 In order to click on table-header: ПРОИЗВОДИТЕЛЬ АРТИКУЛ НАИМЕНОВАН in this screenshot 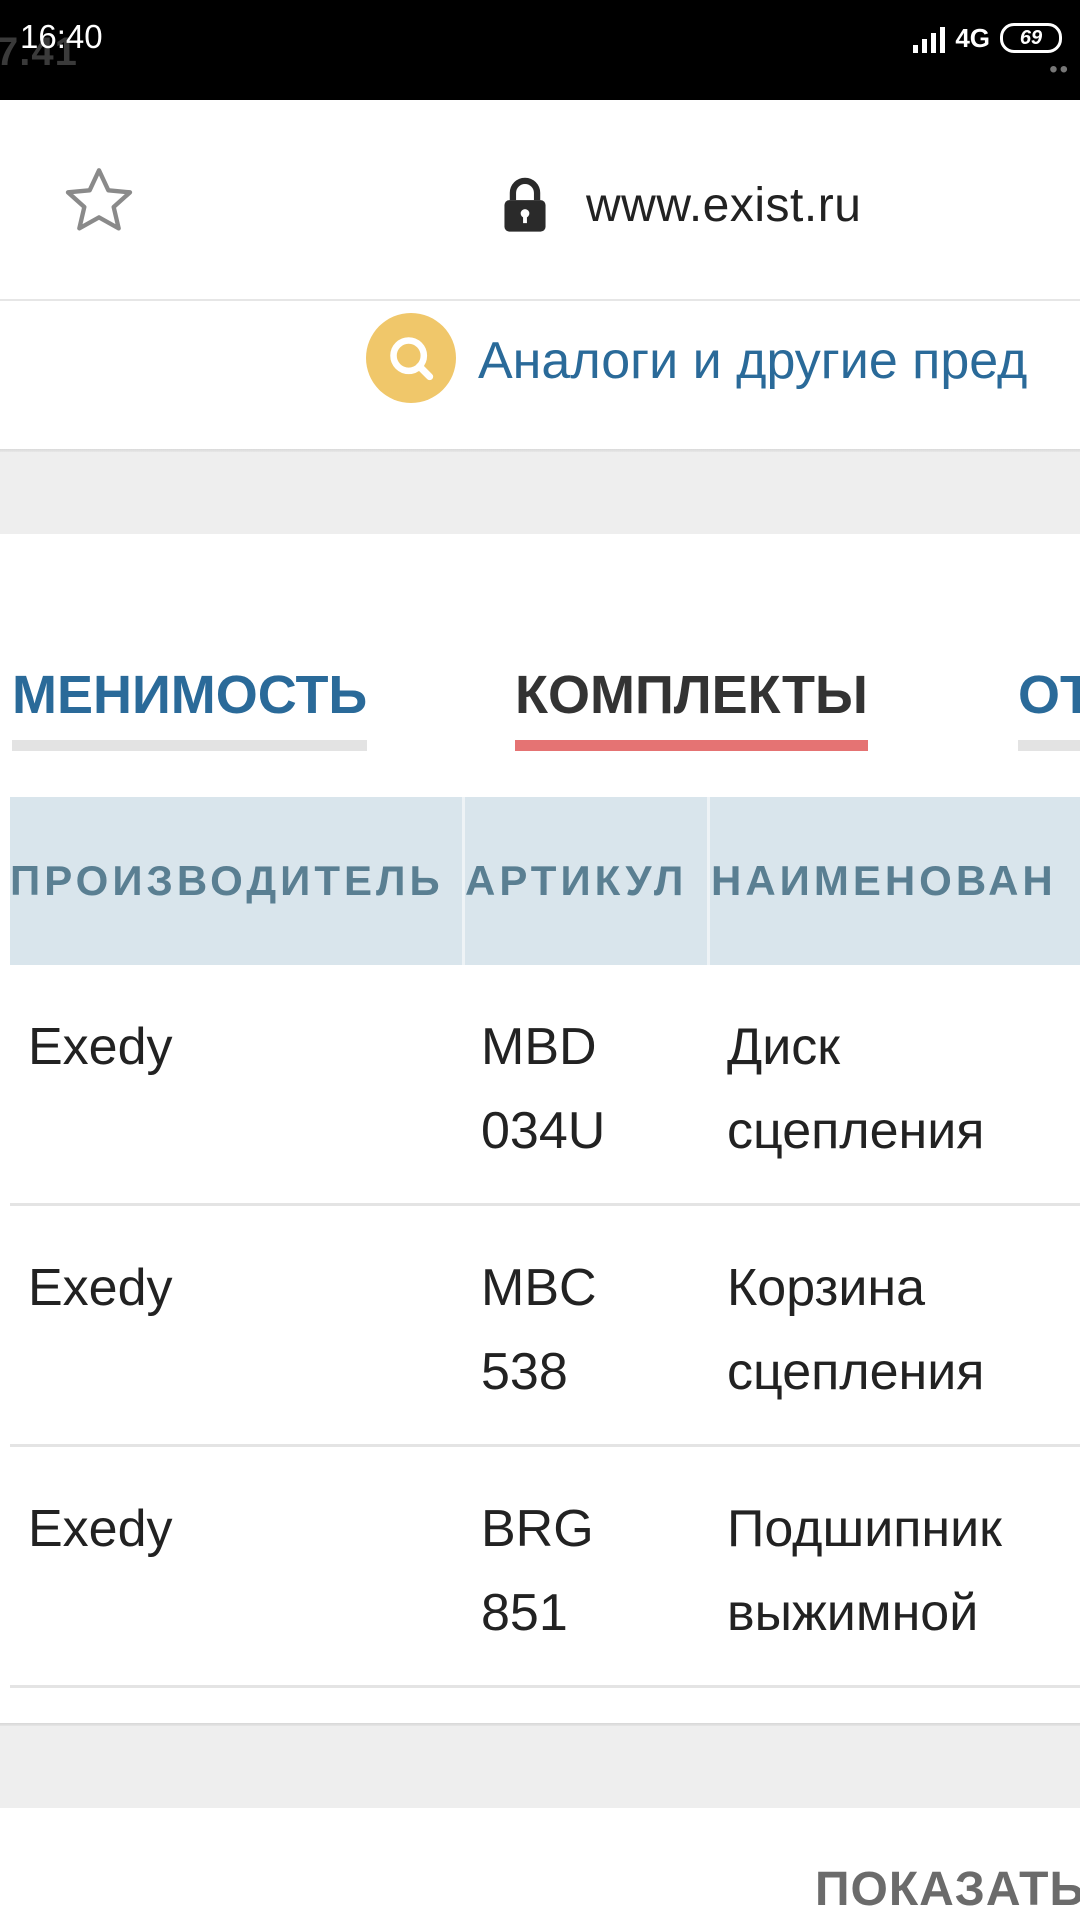, I will do `click(545, 881)`.